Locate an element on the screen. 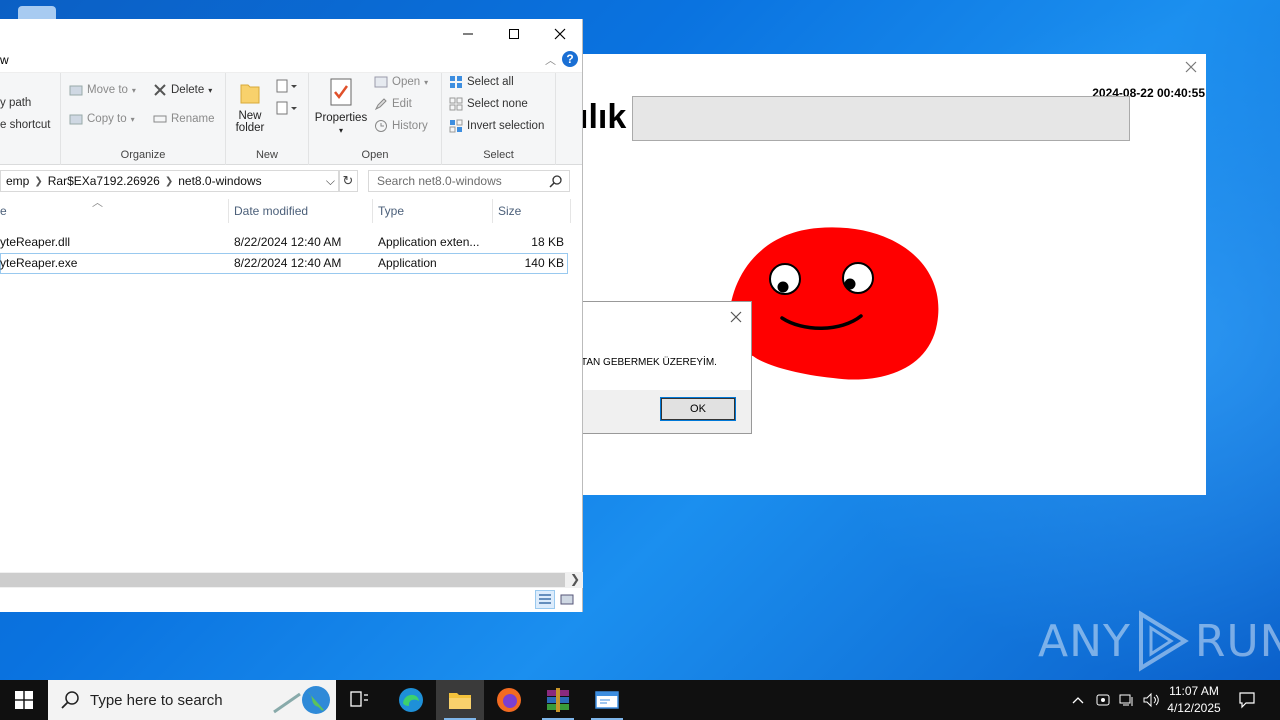 Image resolution: width=1280 pixels, height=720 pixels. new-folder-label-2: folder is located at coordinates (250, 128).